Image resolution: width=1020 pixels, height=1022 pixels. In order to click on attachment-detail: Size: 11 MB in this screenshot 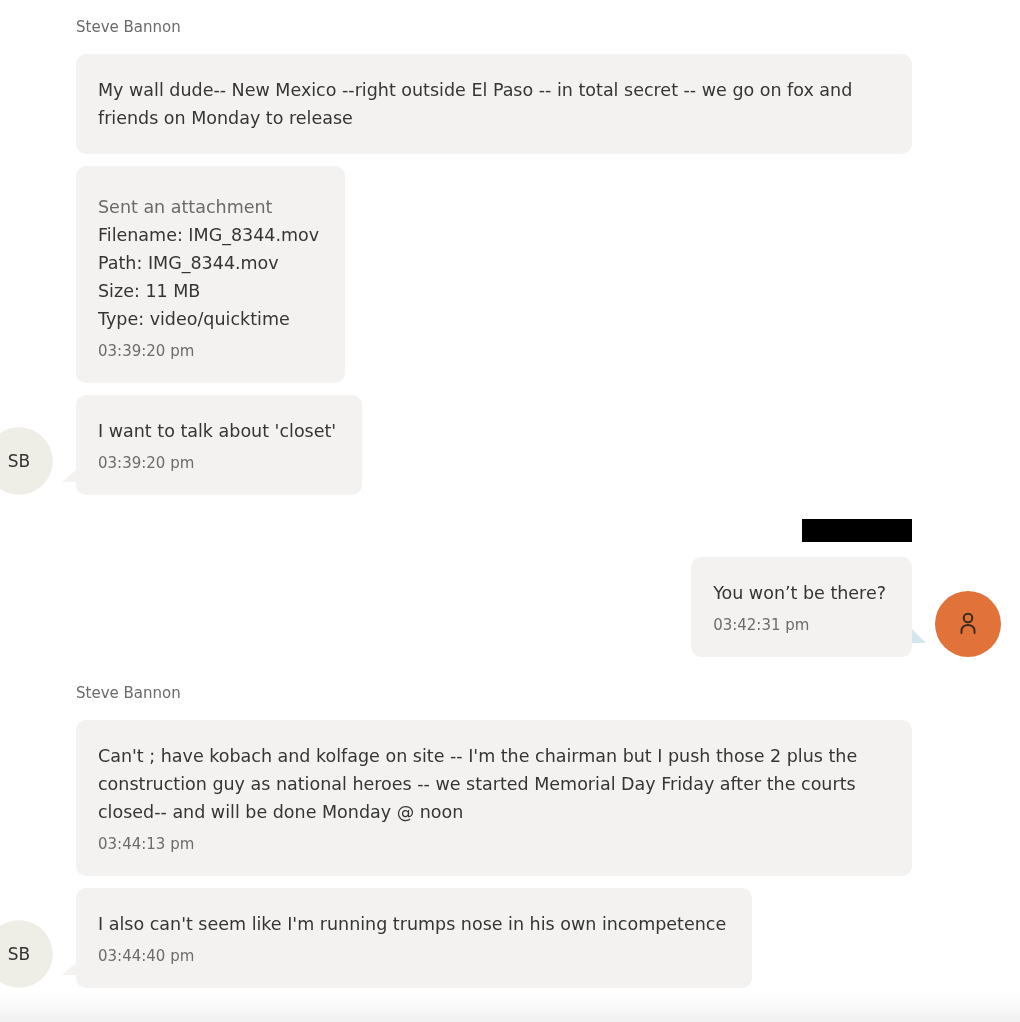, I will do `click(150, 291)`.